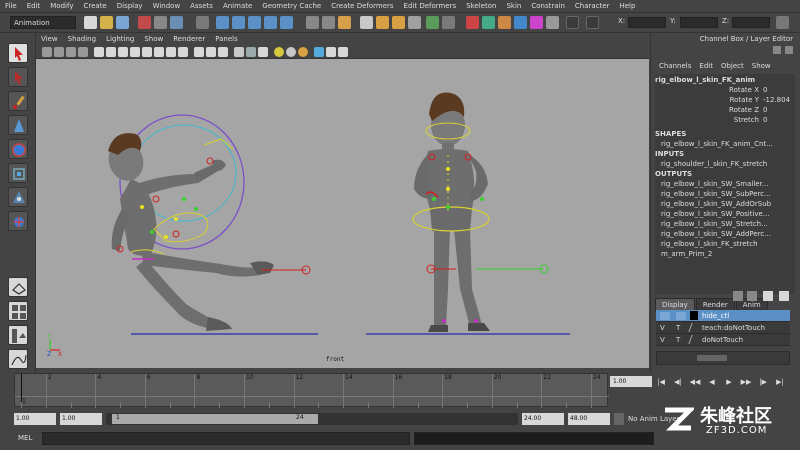 The image size is (800, 450). I want to click on hypershade-icon, so click(432, 22).